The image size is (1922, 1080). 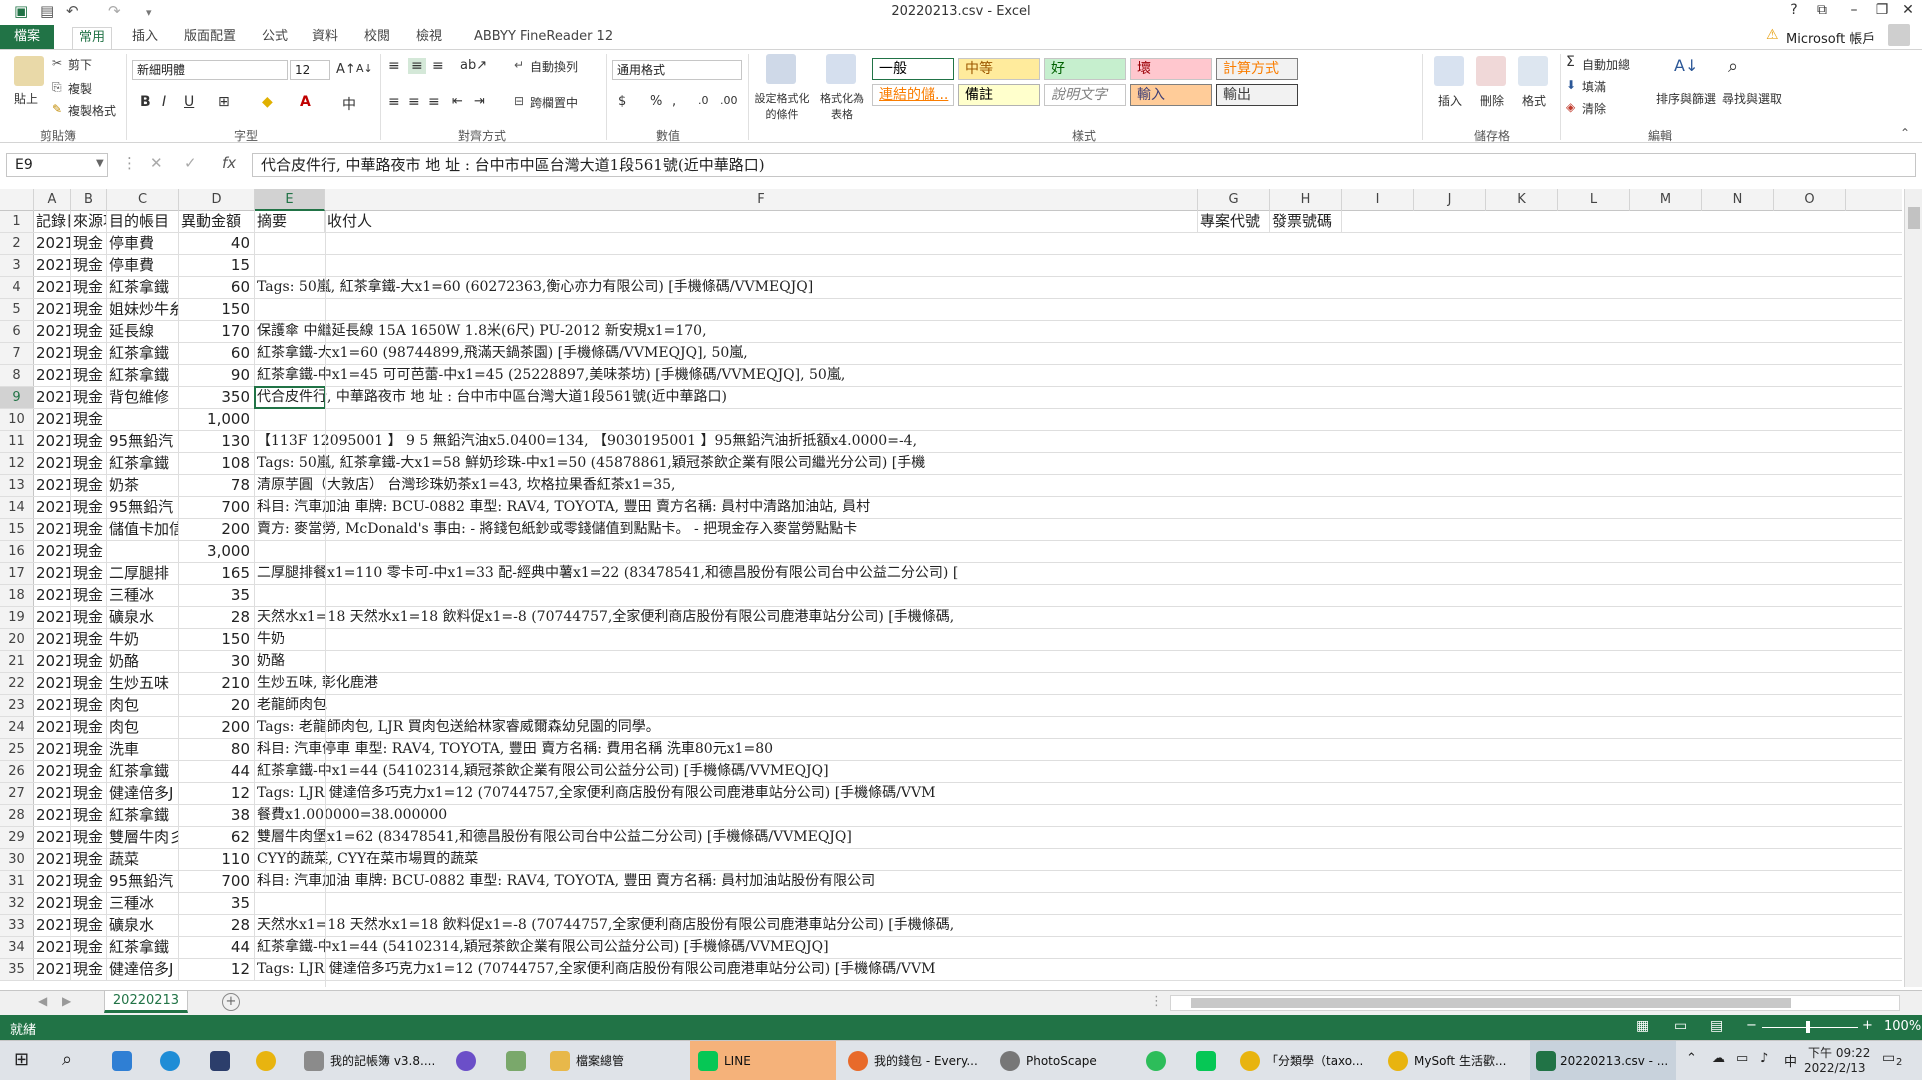 What do you see at coordinates (217, 573) in the screenshot?
I see `cell-d: 165` at bounding box center [217, 573].